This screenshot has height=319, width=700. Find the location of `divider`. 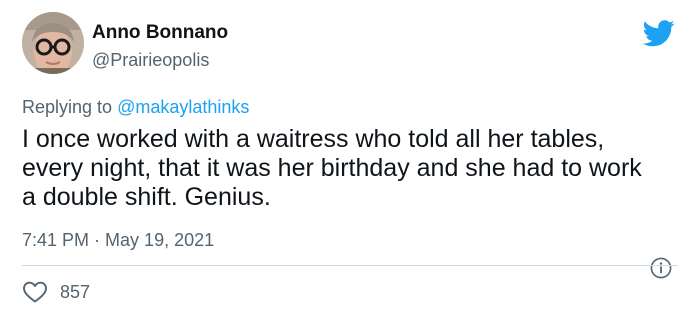

divider is located at coordinates (350, 265).